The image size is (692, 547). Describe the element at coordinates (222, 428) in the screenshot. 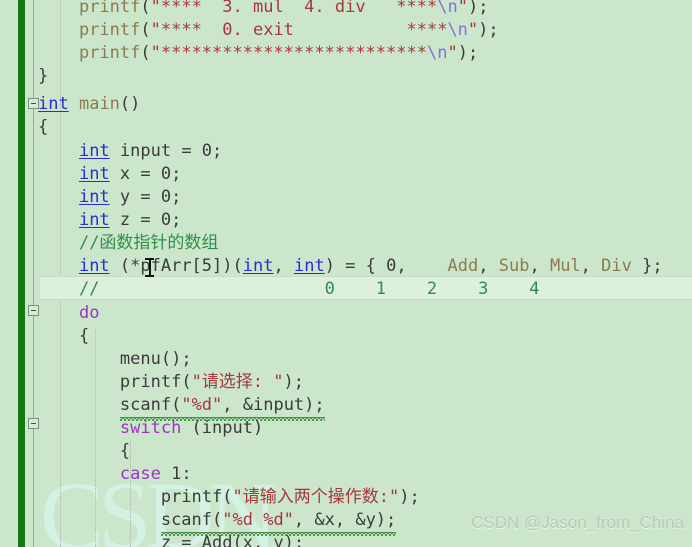

I see `code-token: (input)` at that location.